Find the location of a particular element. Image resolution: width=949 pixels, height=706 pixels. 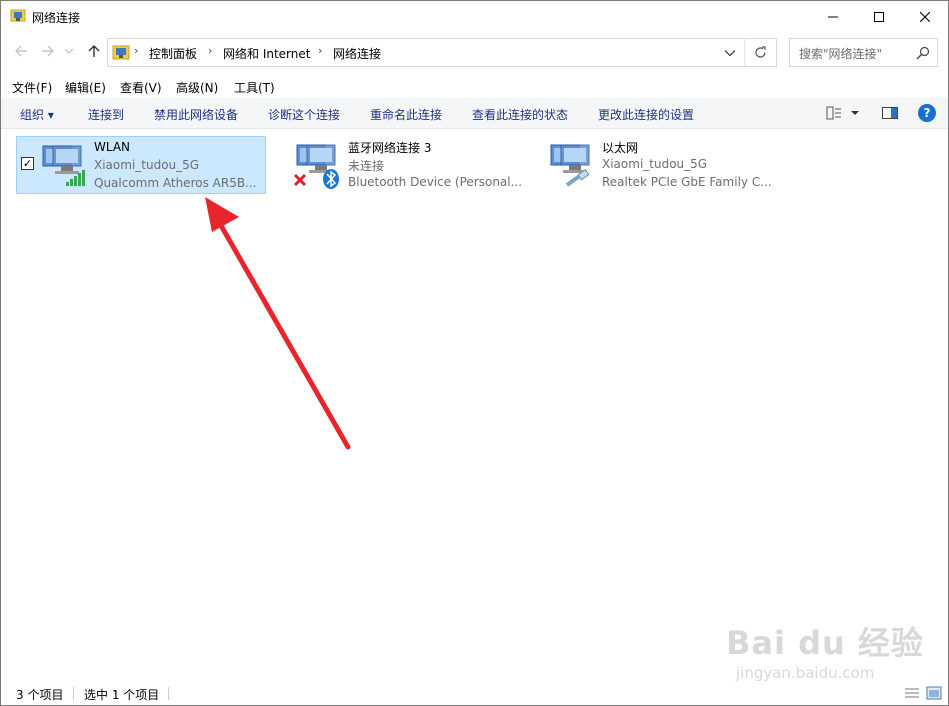

minimize-icon is located at coordinates (833, 16).